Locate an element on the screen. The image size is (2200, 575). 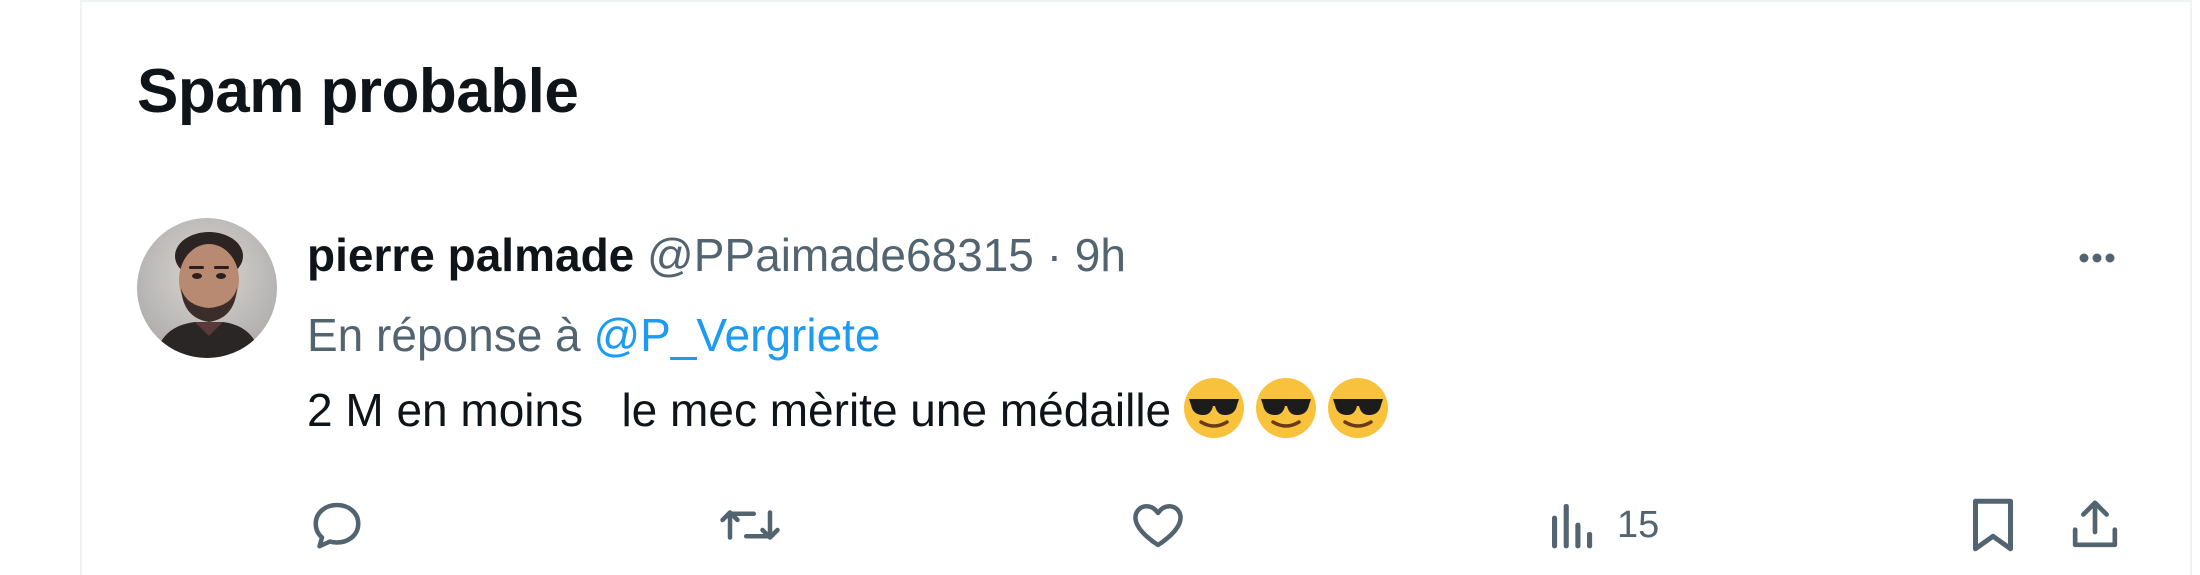
views-count: 15 is located at coordinates (1638, 524).